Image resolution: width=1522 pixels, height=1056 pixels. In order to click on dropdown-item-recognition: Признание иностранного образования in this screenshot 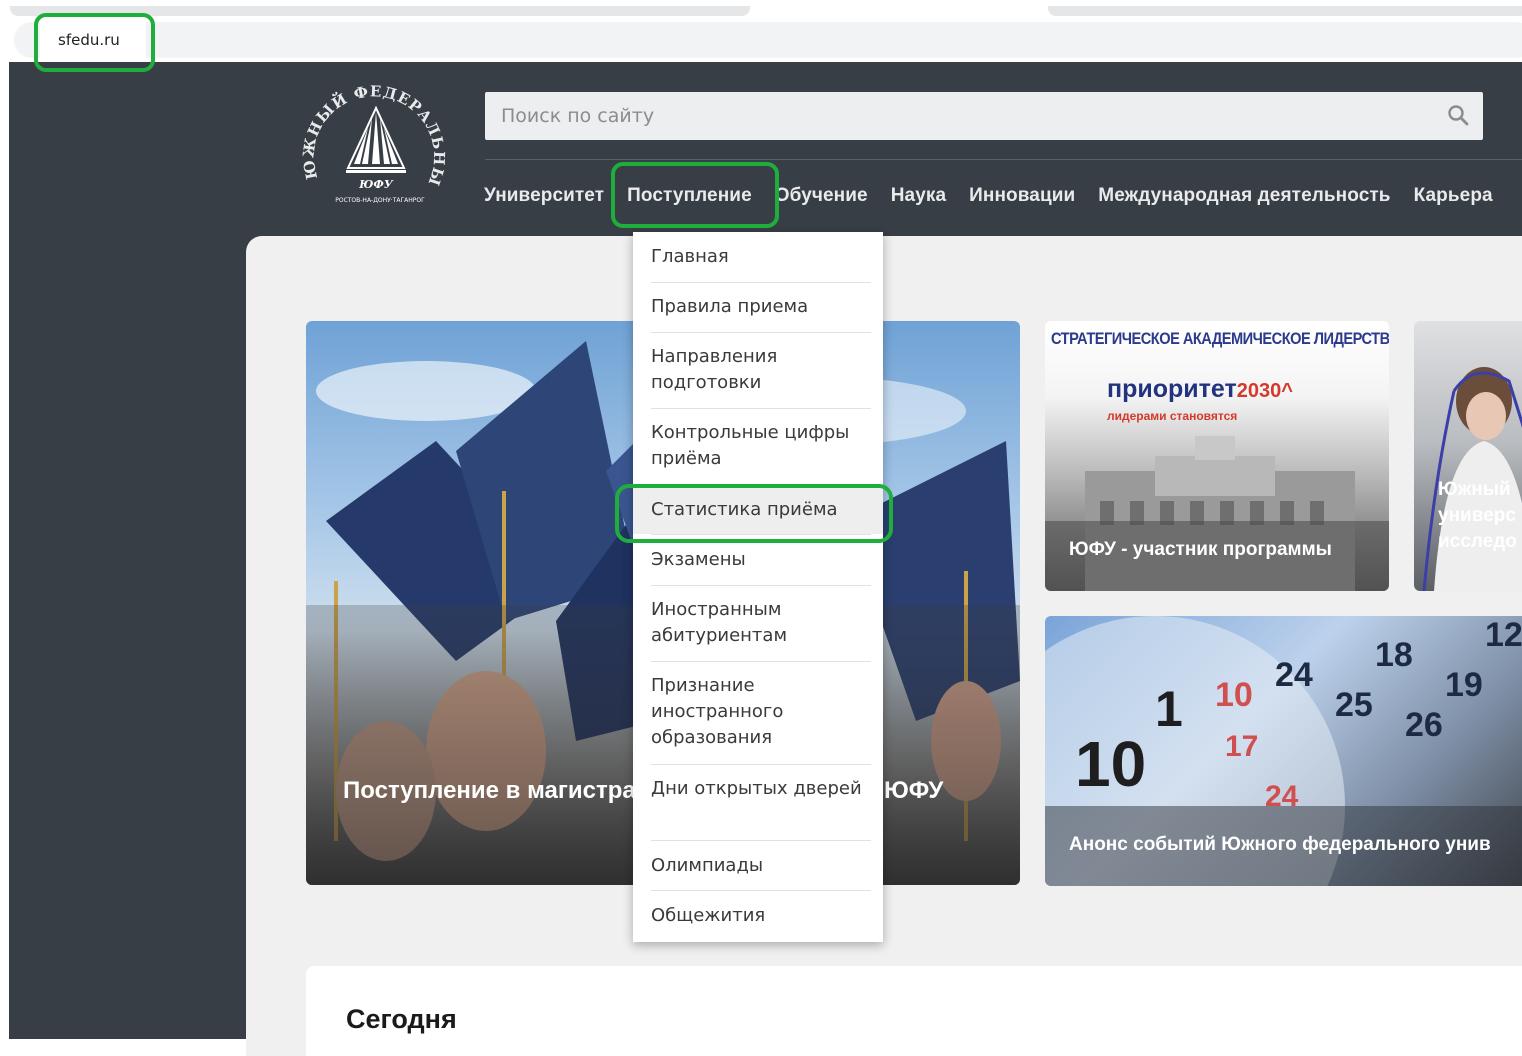, I will do `click(761, 712)`.